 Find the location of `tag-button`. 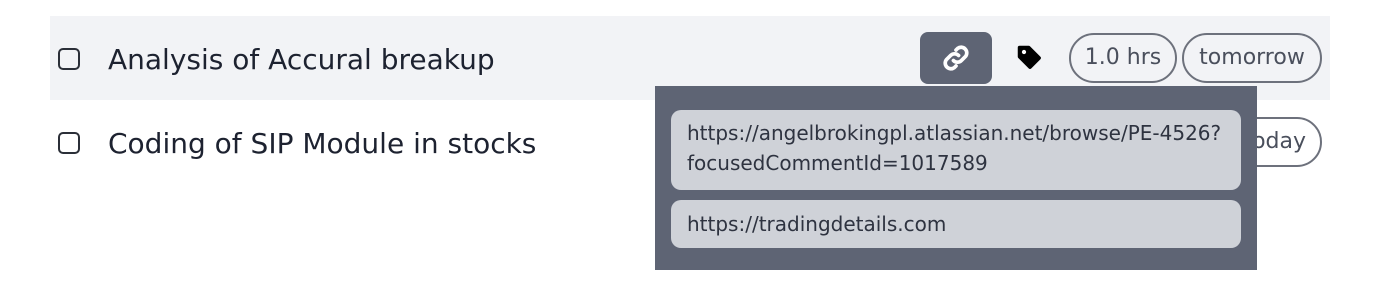

tag-button is located at coordinates (1029, 57).